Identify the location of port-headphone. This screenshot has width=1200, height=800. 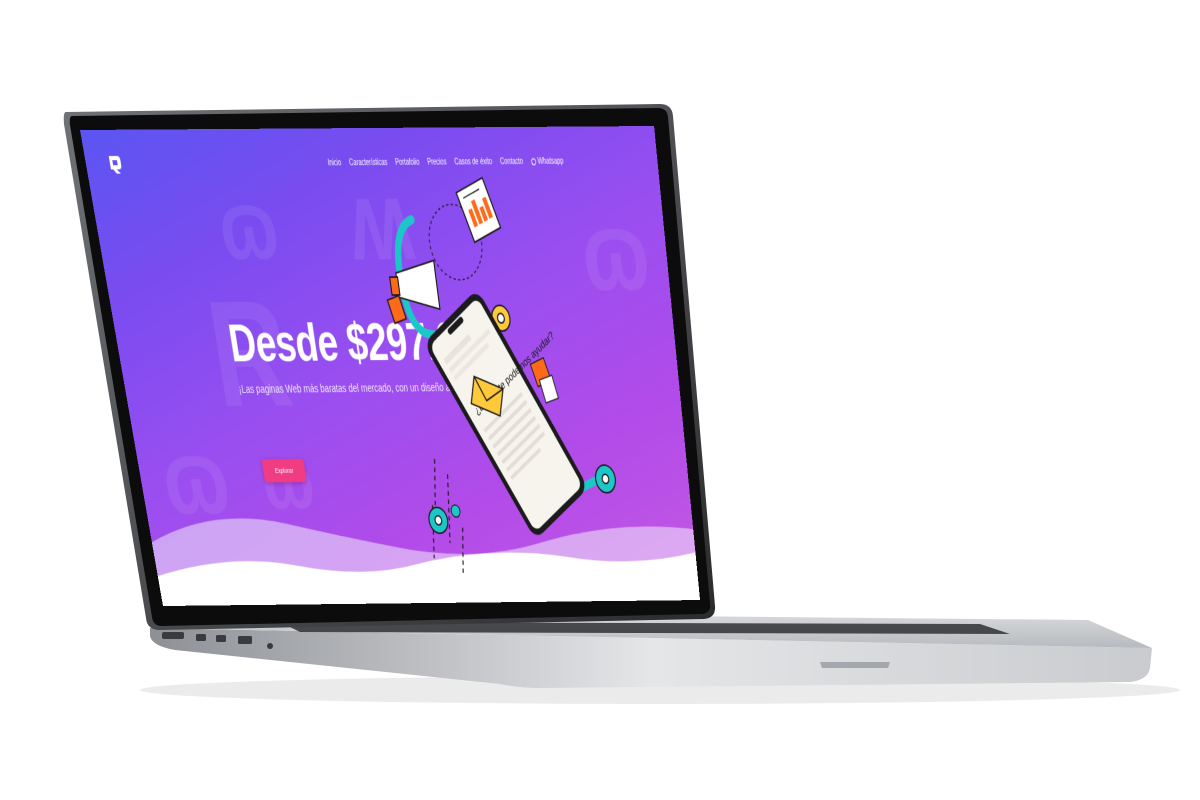
(270, 646).